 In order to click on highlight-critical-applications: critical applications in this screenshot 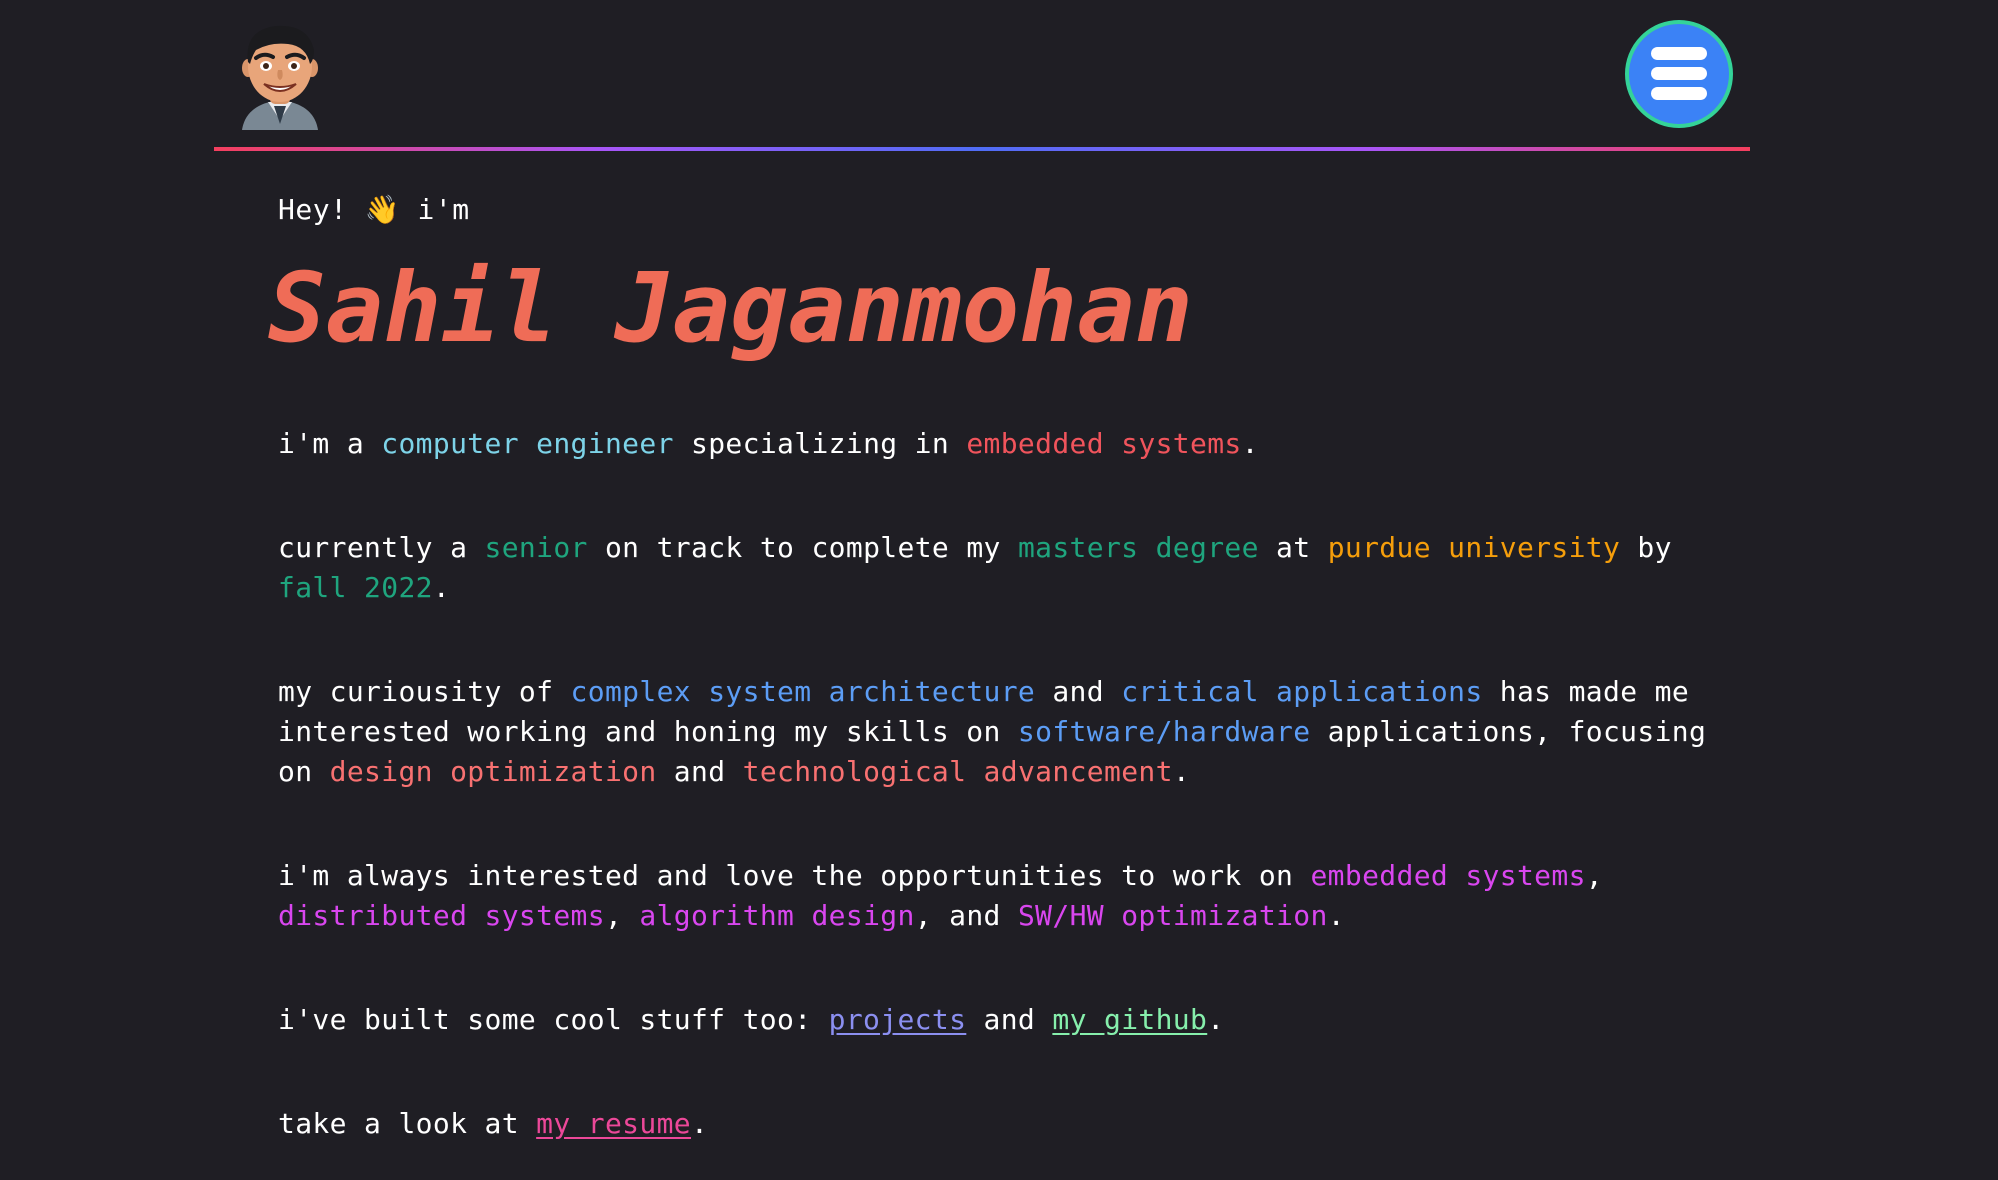, I will do `click(1302, 691)`.